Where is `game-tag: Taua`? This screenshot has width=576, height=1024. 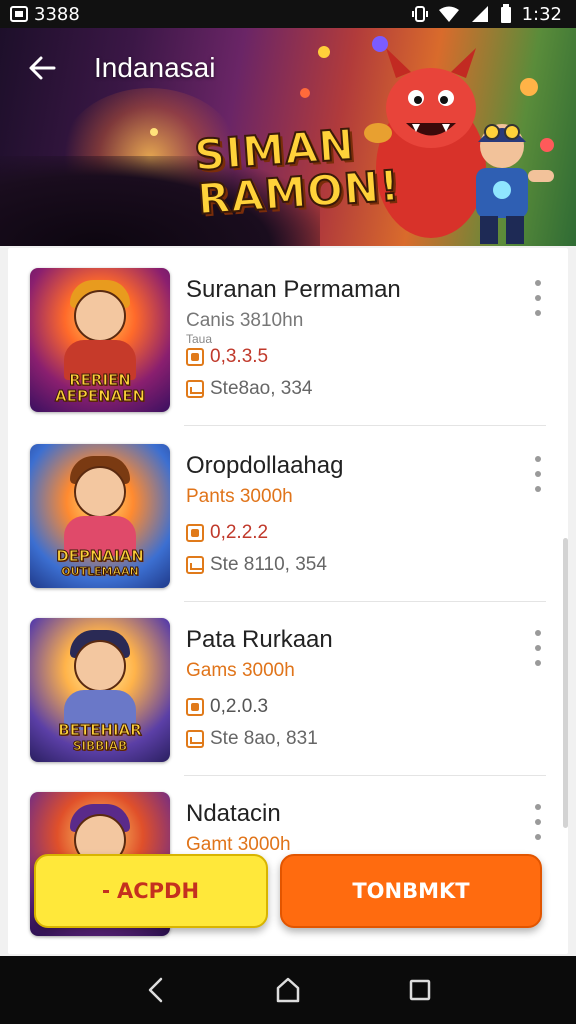 game-tag: Taua is located at coordinates (199, 339).